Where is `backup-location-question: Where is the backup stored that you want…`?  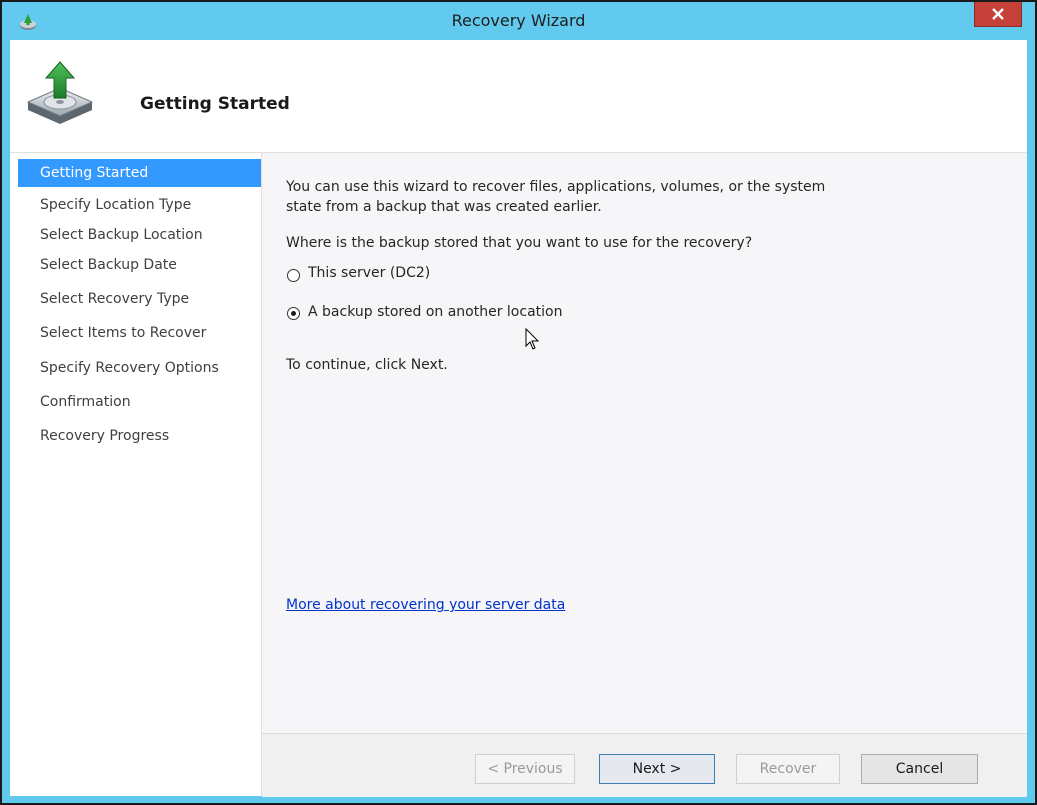 backup-location-question: Where is the backup stored that you want… is located at coordinates (519, 243).